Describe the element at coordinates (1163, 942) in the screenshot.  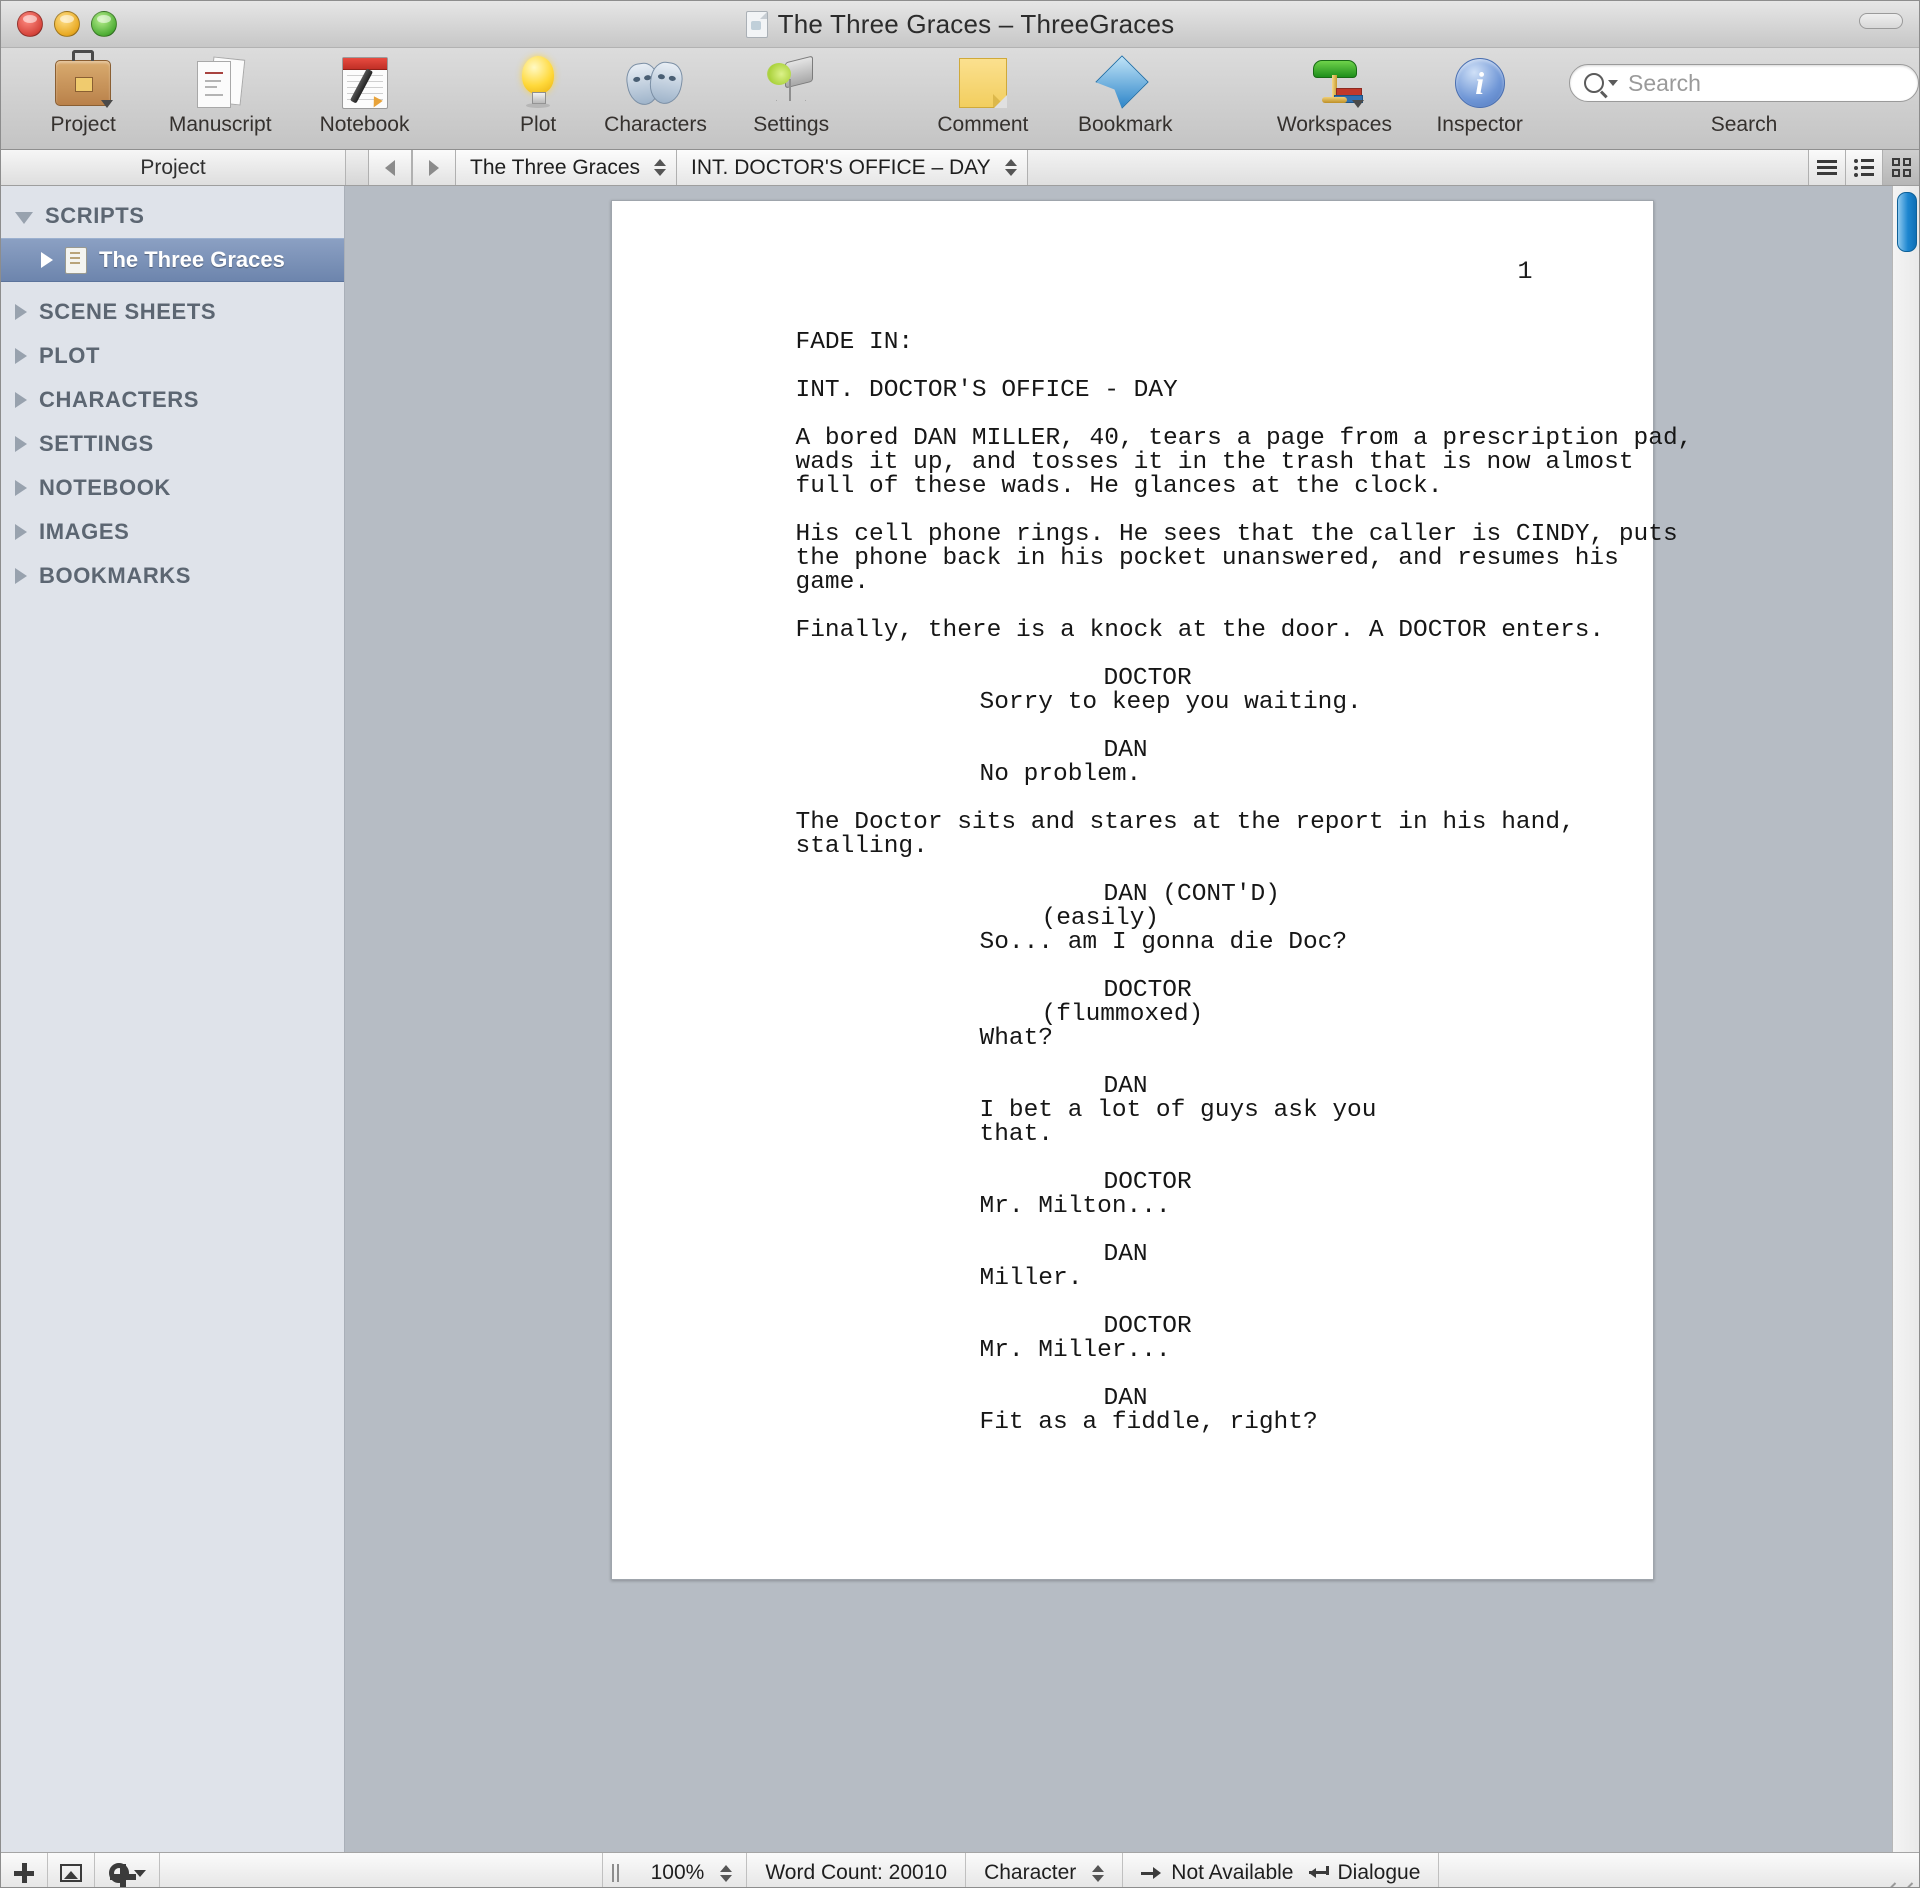
I see `script-block-dial: So... am I gonna die Doc?` at that location.